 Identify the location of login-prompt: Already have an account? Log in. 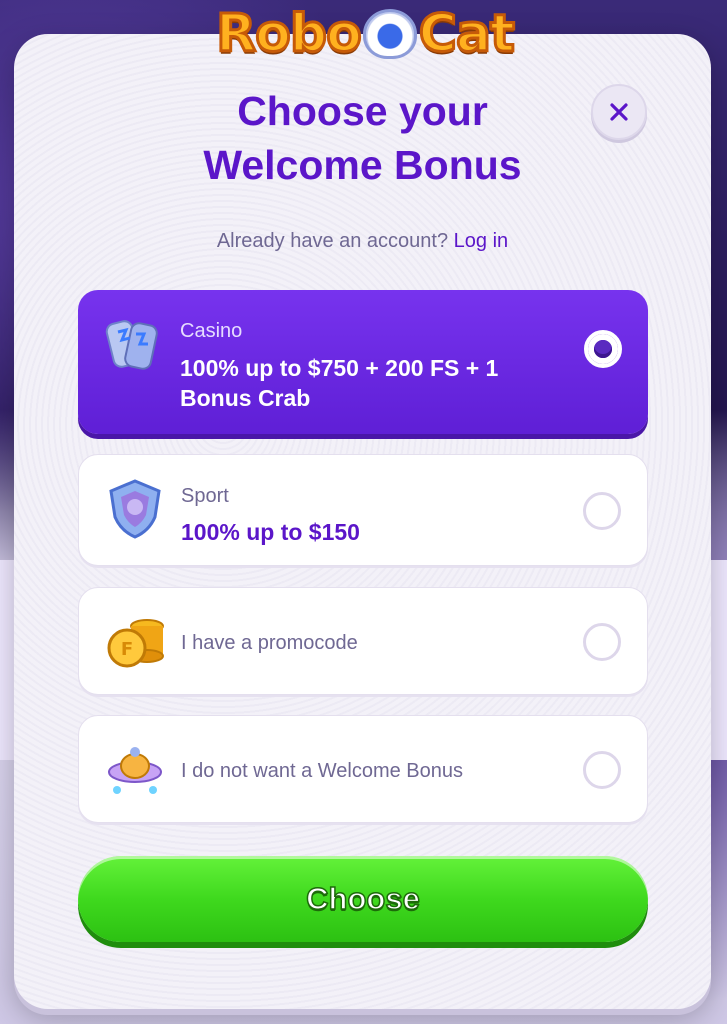
(362, 241).